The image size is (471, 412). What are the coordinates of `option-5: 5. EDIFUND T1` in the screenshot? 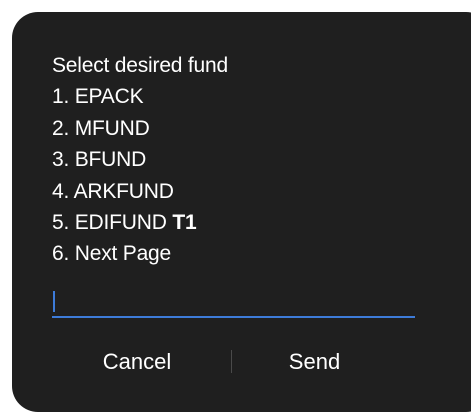 It's located at (140, 222).